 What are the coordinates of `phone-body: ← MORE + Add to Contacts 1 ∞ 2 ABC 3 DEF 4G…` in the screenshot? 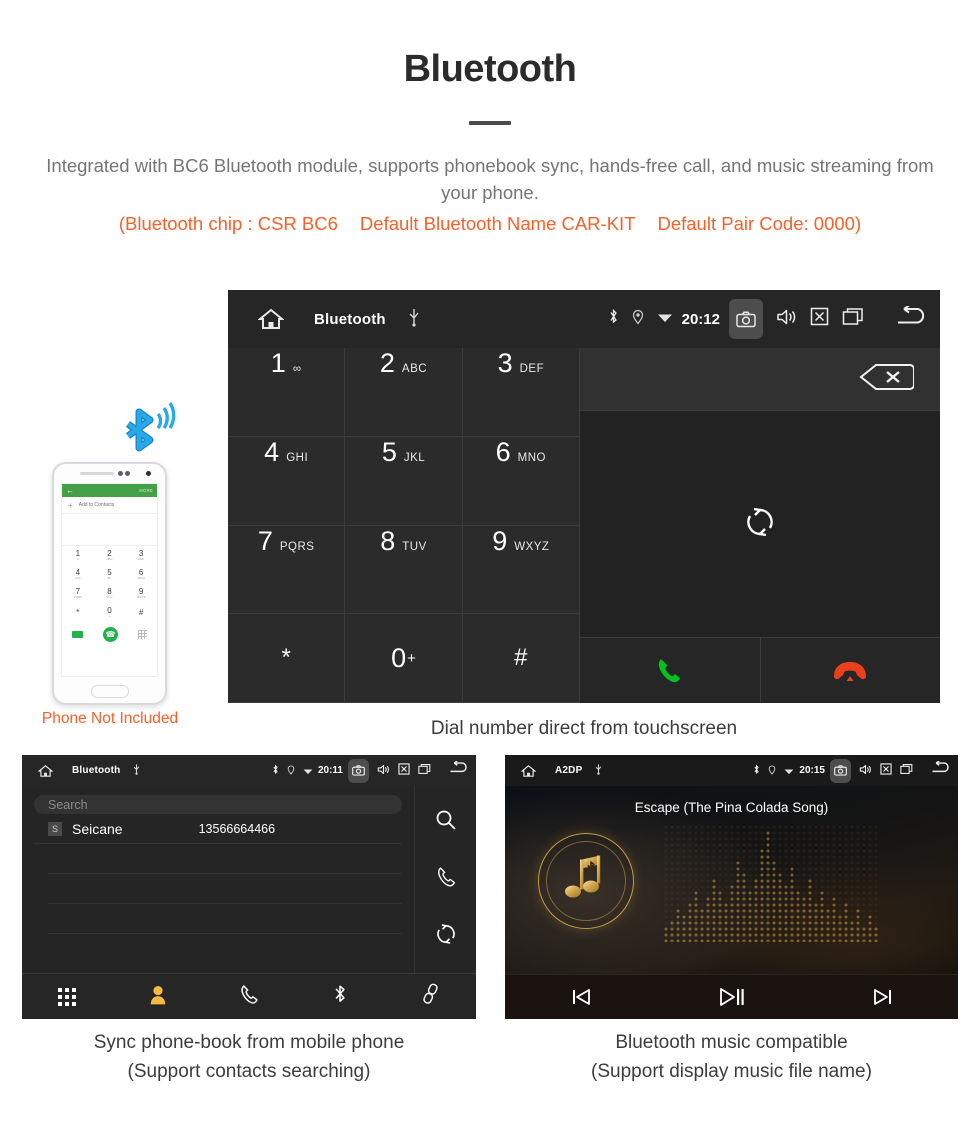 It's located at (109, 583).